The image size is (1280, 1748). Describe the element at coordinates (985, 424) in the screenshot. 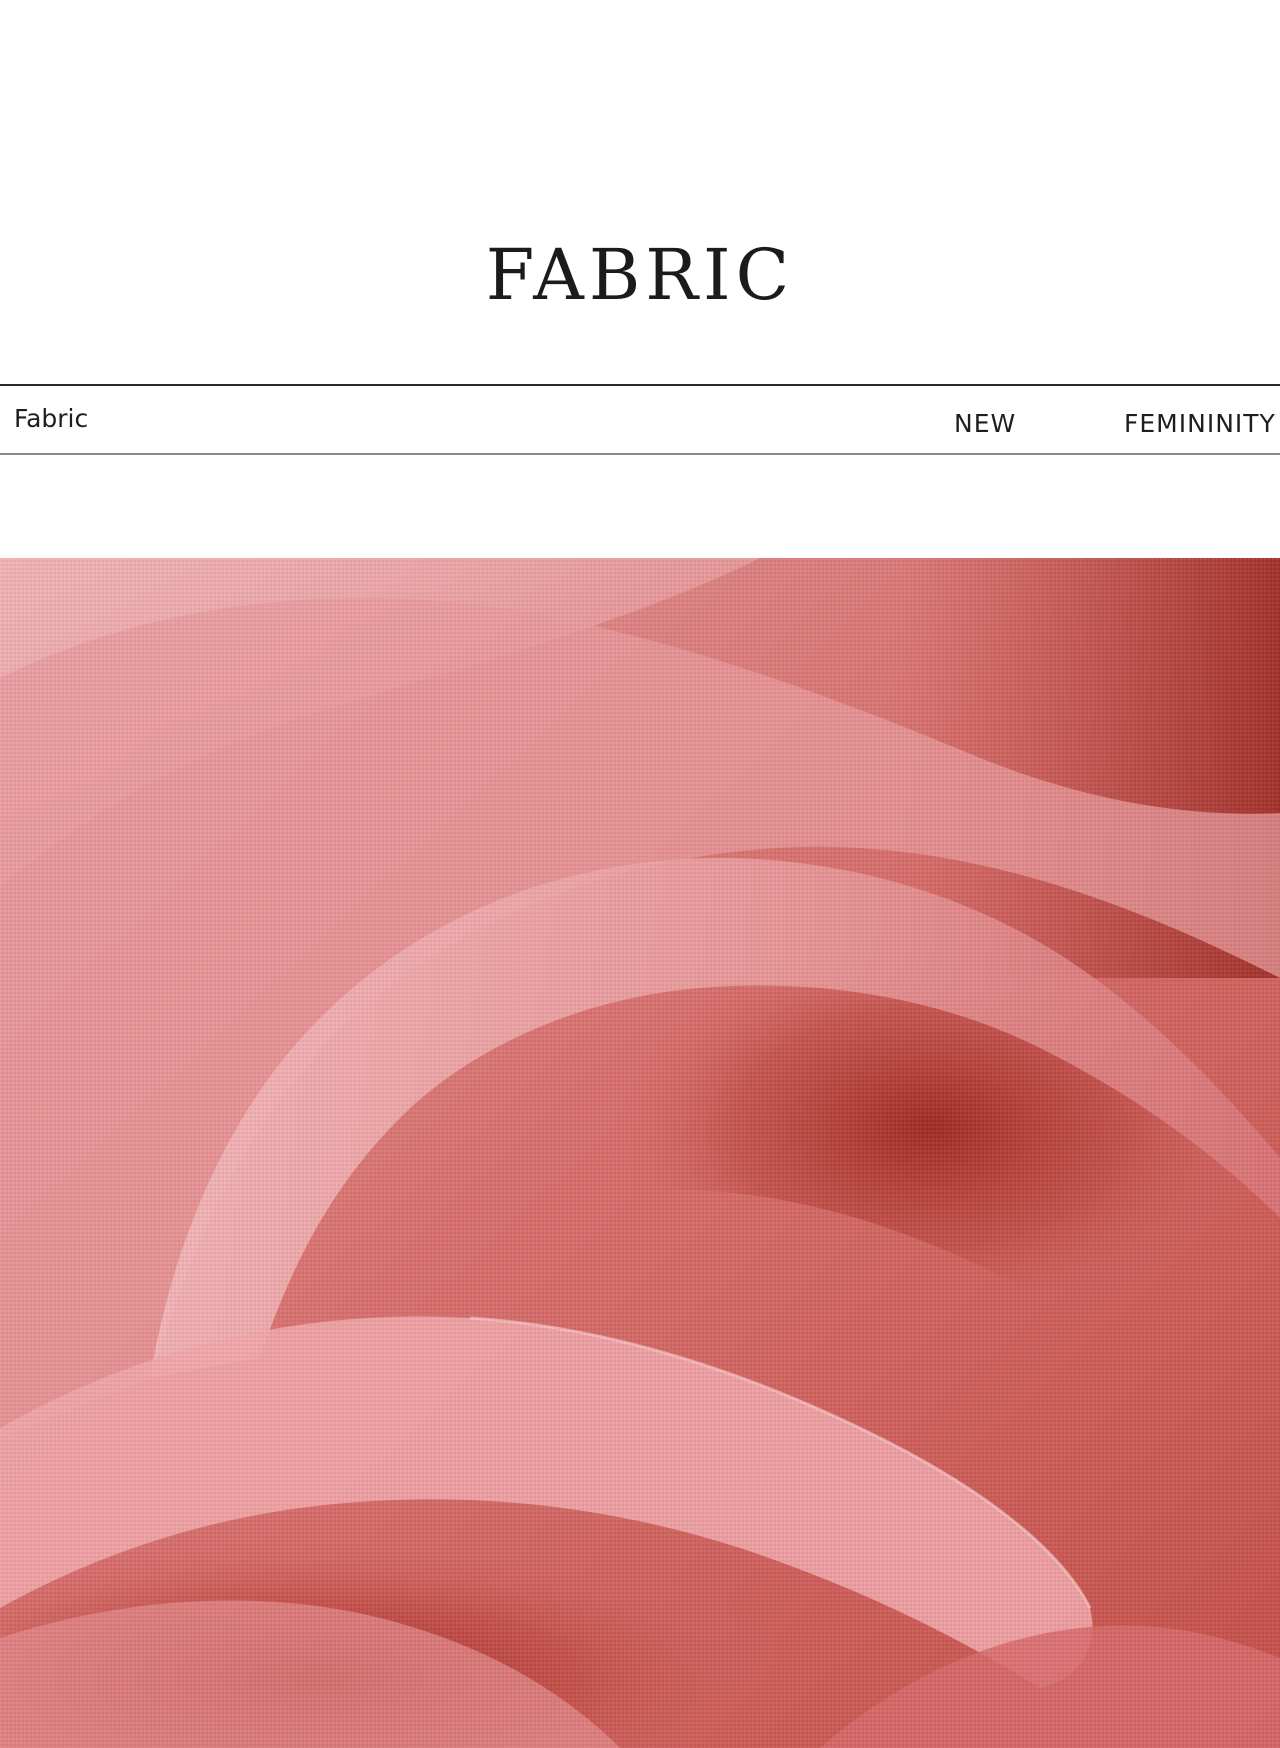

I see `nav-item-new: NEW` at that location.